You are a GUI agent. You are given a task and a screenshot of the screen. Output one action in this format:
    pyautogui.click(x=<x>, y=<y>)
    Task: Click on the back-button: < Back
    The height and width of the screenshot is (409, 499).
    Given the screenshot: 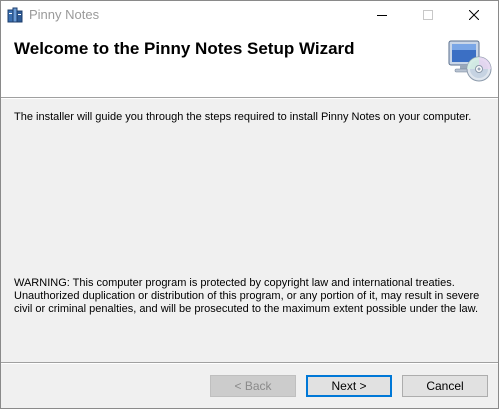 What is the action you would take?
    pyautogui.click(x=253, y=386)
    